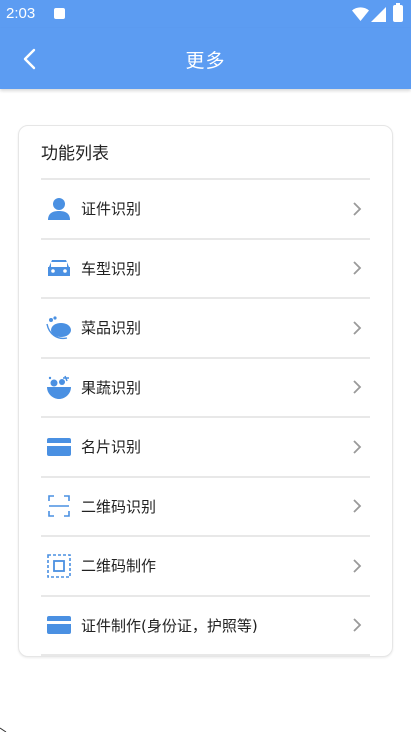  What do you see at coordinates (119, 566) in the screenshot?
I see `list-item-label: 二维码制作` at bounding box center [119, 566].